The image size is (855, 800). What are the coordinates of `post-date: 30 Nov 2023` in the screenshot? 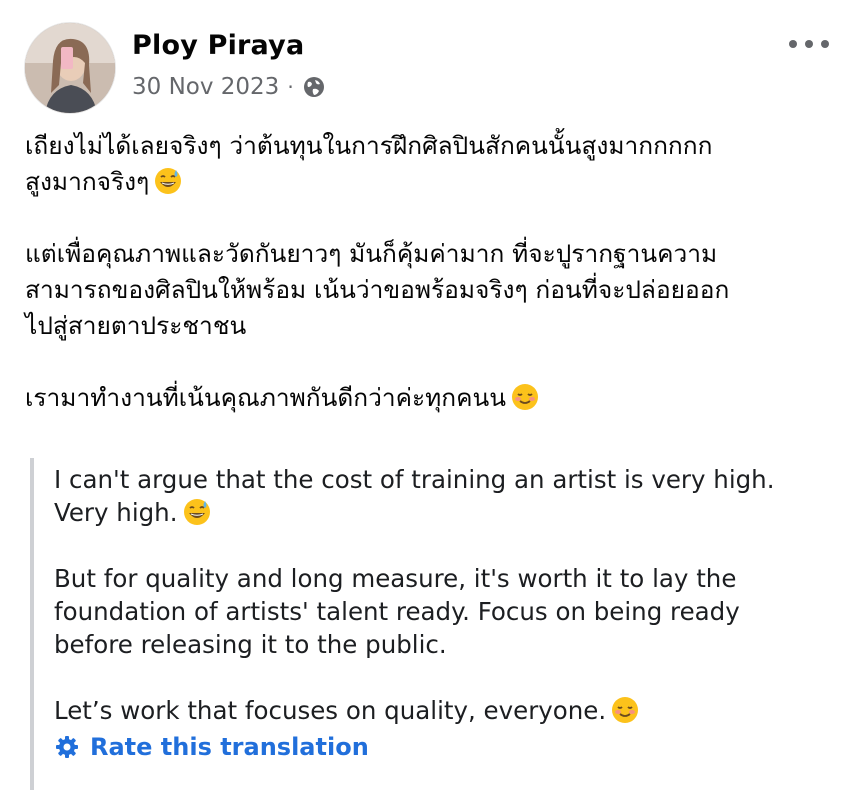 It's located at (205, 87).